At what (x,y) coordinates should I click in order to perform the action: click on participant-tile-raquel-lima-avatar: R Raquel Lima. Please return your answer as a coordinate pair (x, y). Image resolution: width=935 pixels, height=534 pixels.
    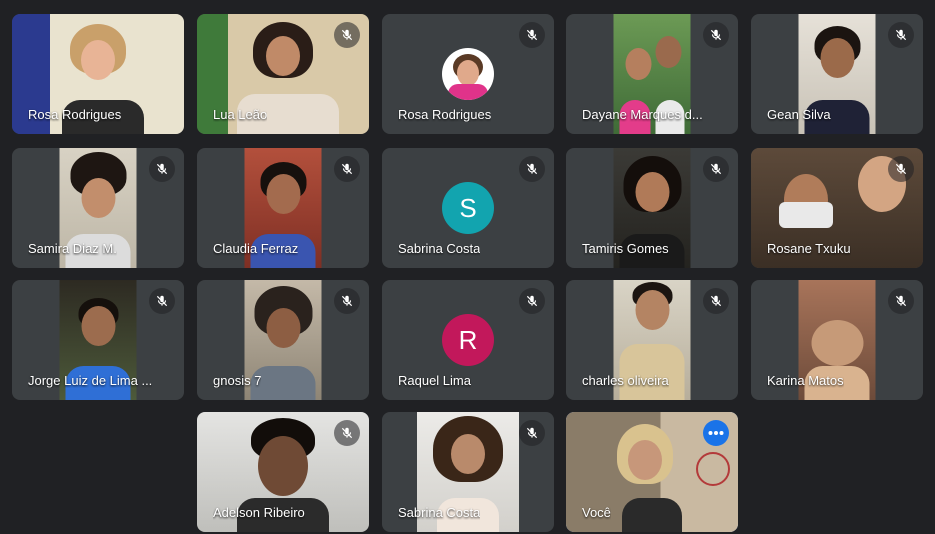
    Looking at the image, I should click on (468, 340).